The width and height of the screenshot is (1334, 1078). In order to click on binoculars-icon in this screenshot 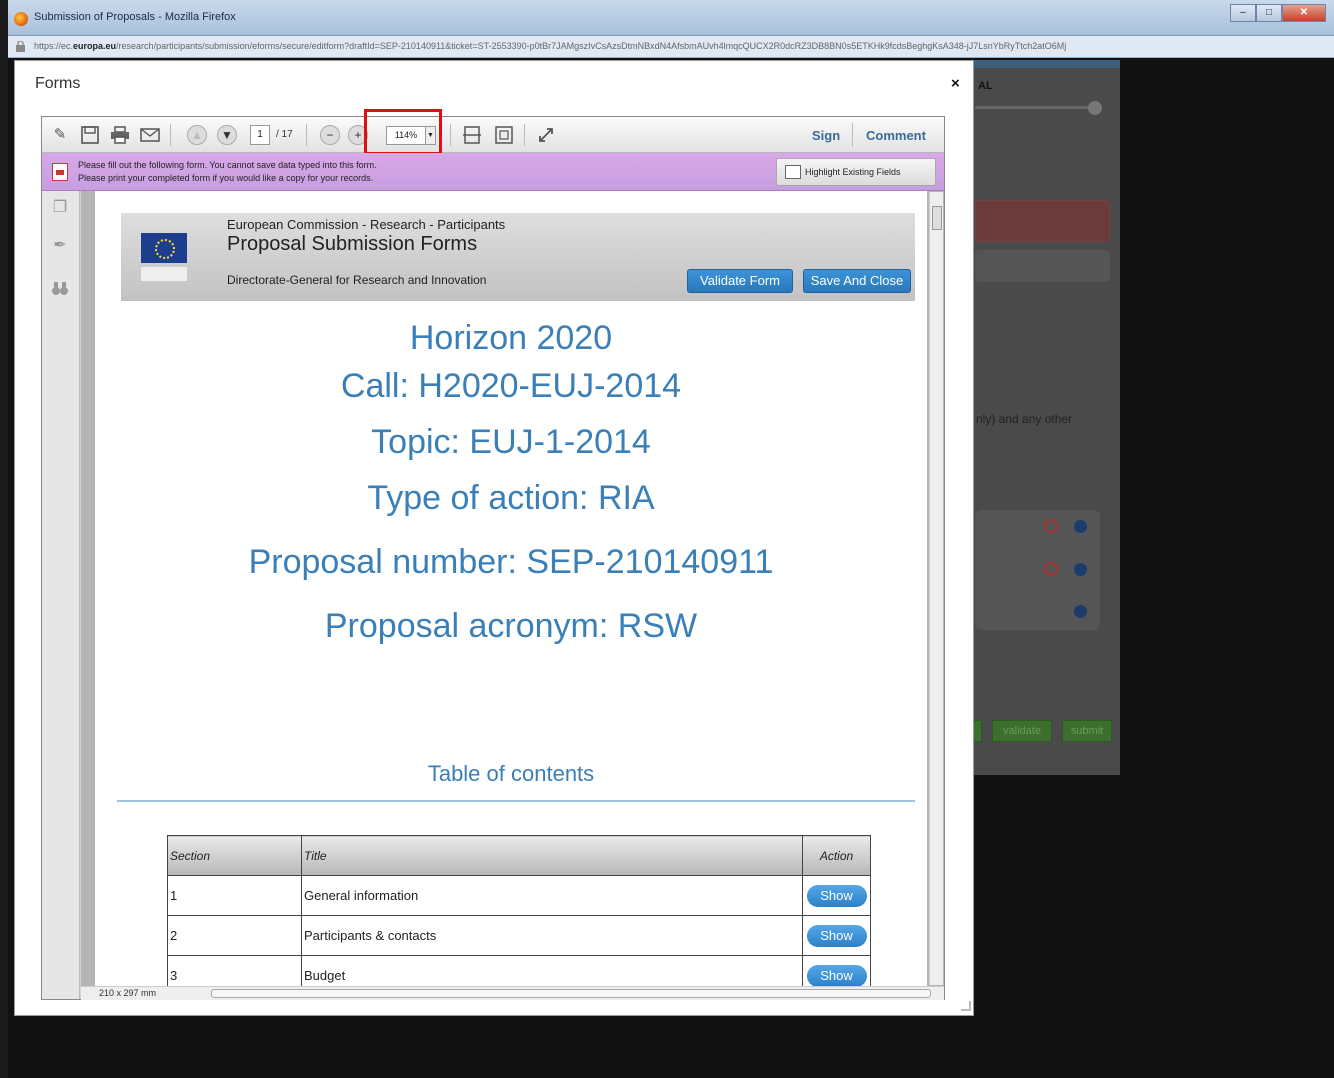, I will do `click(60, 288)`.